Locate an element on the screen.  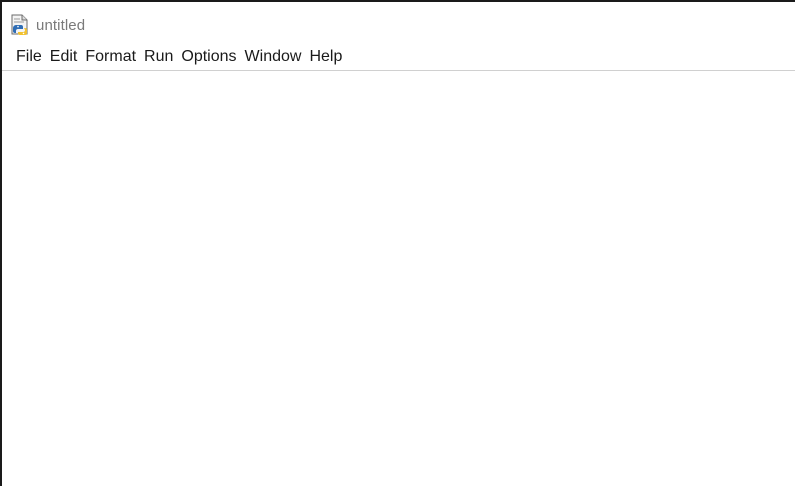
menu-help: Help is located at coordinates (325, 57).